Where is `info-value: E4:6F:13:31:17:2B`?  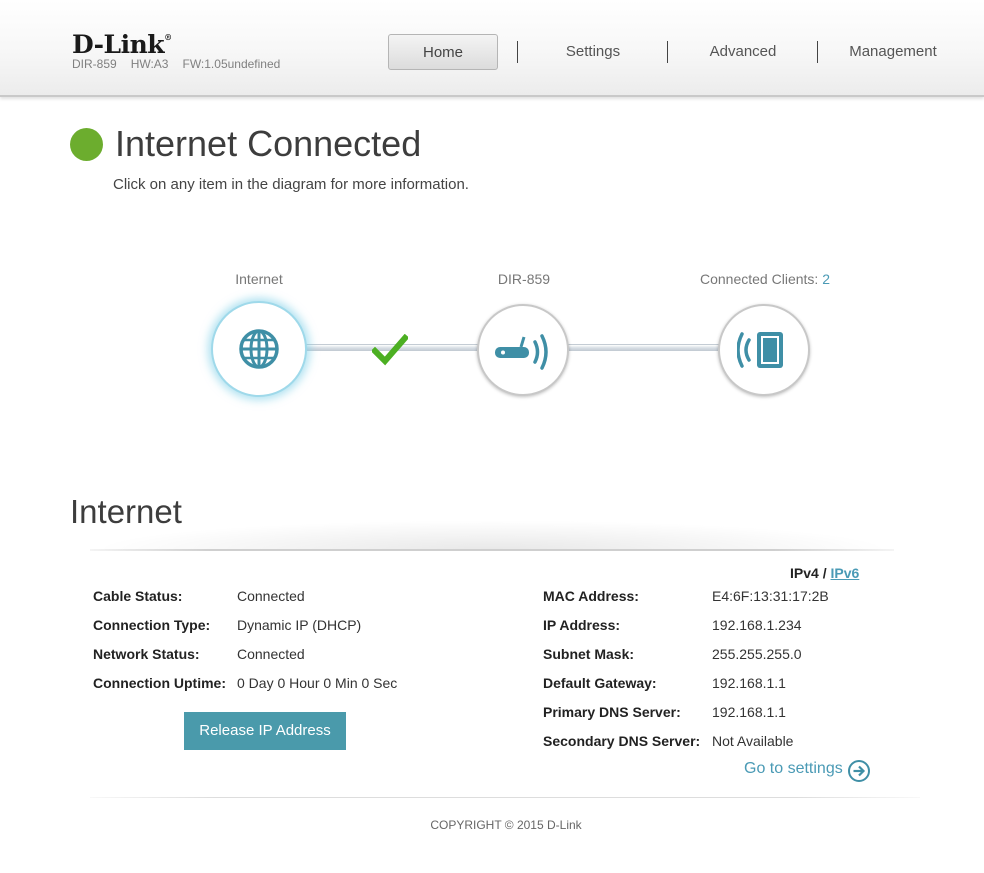 info-value: E4:6F:13:31:17:2B is located at coordinates (770, 596).